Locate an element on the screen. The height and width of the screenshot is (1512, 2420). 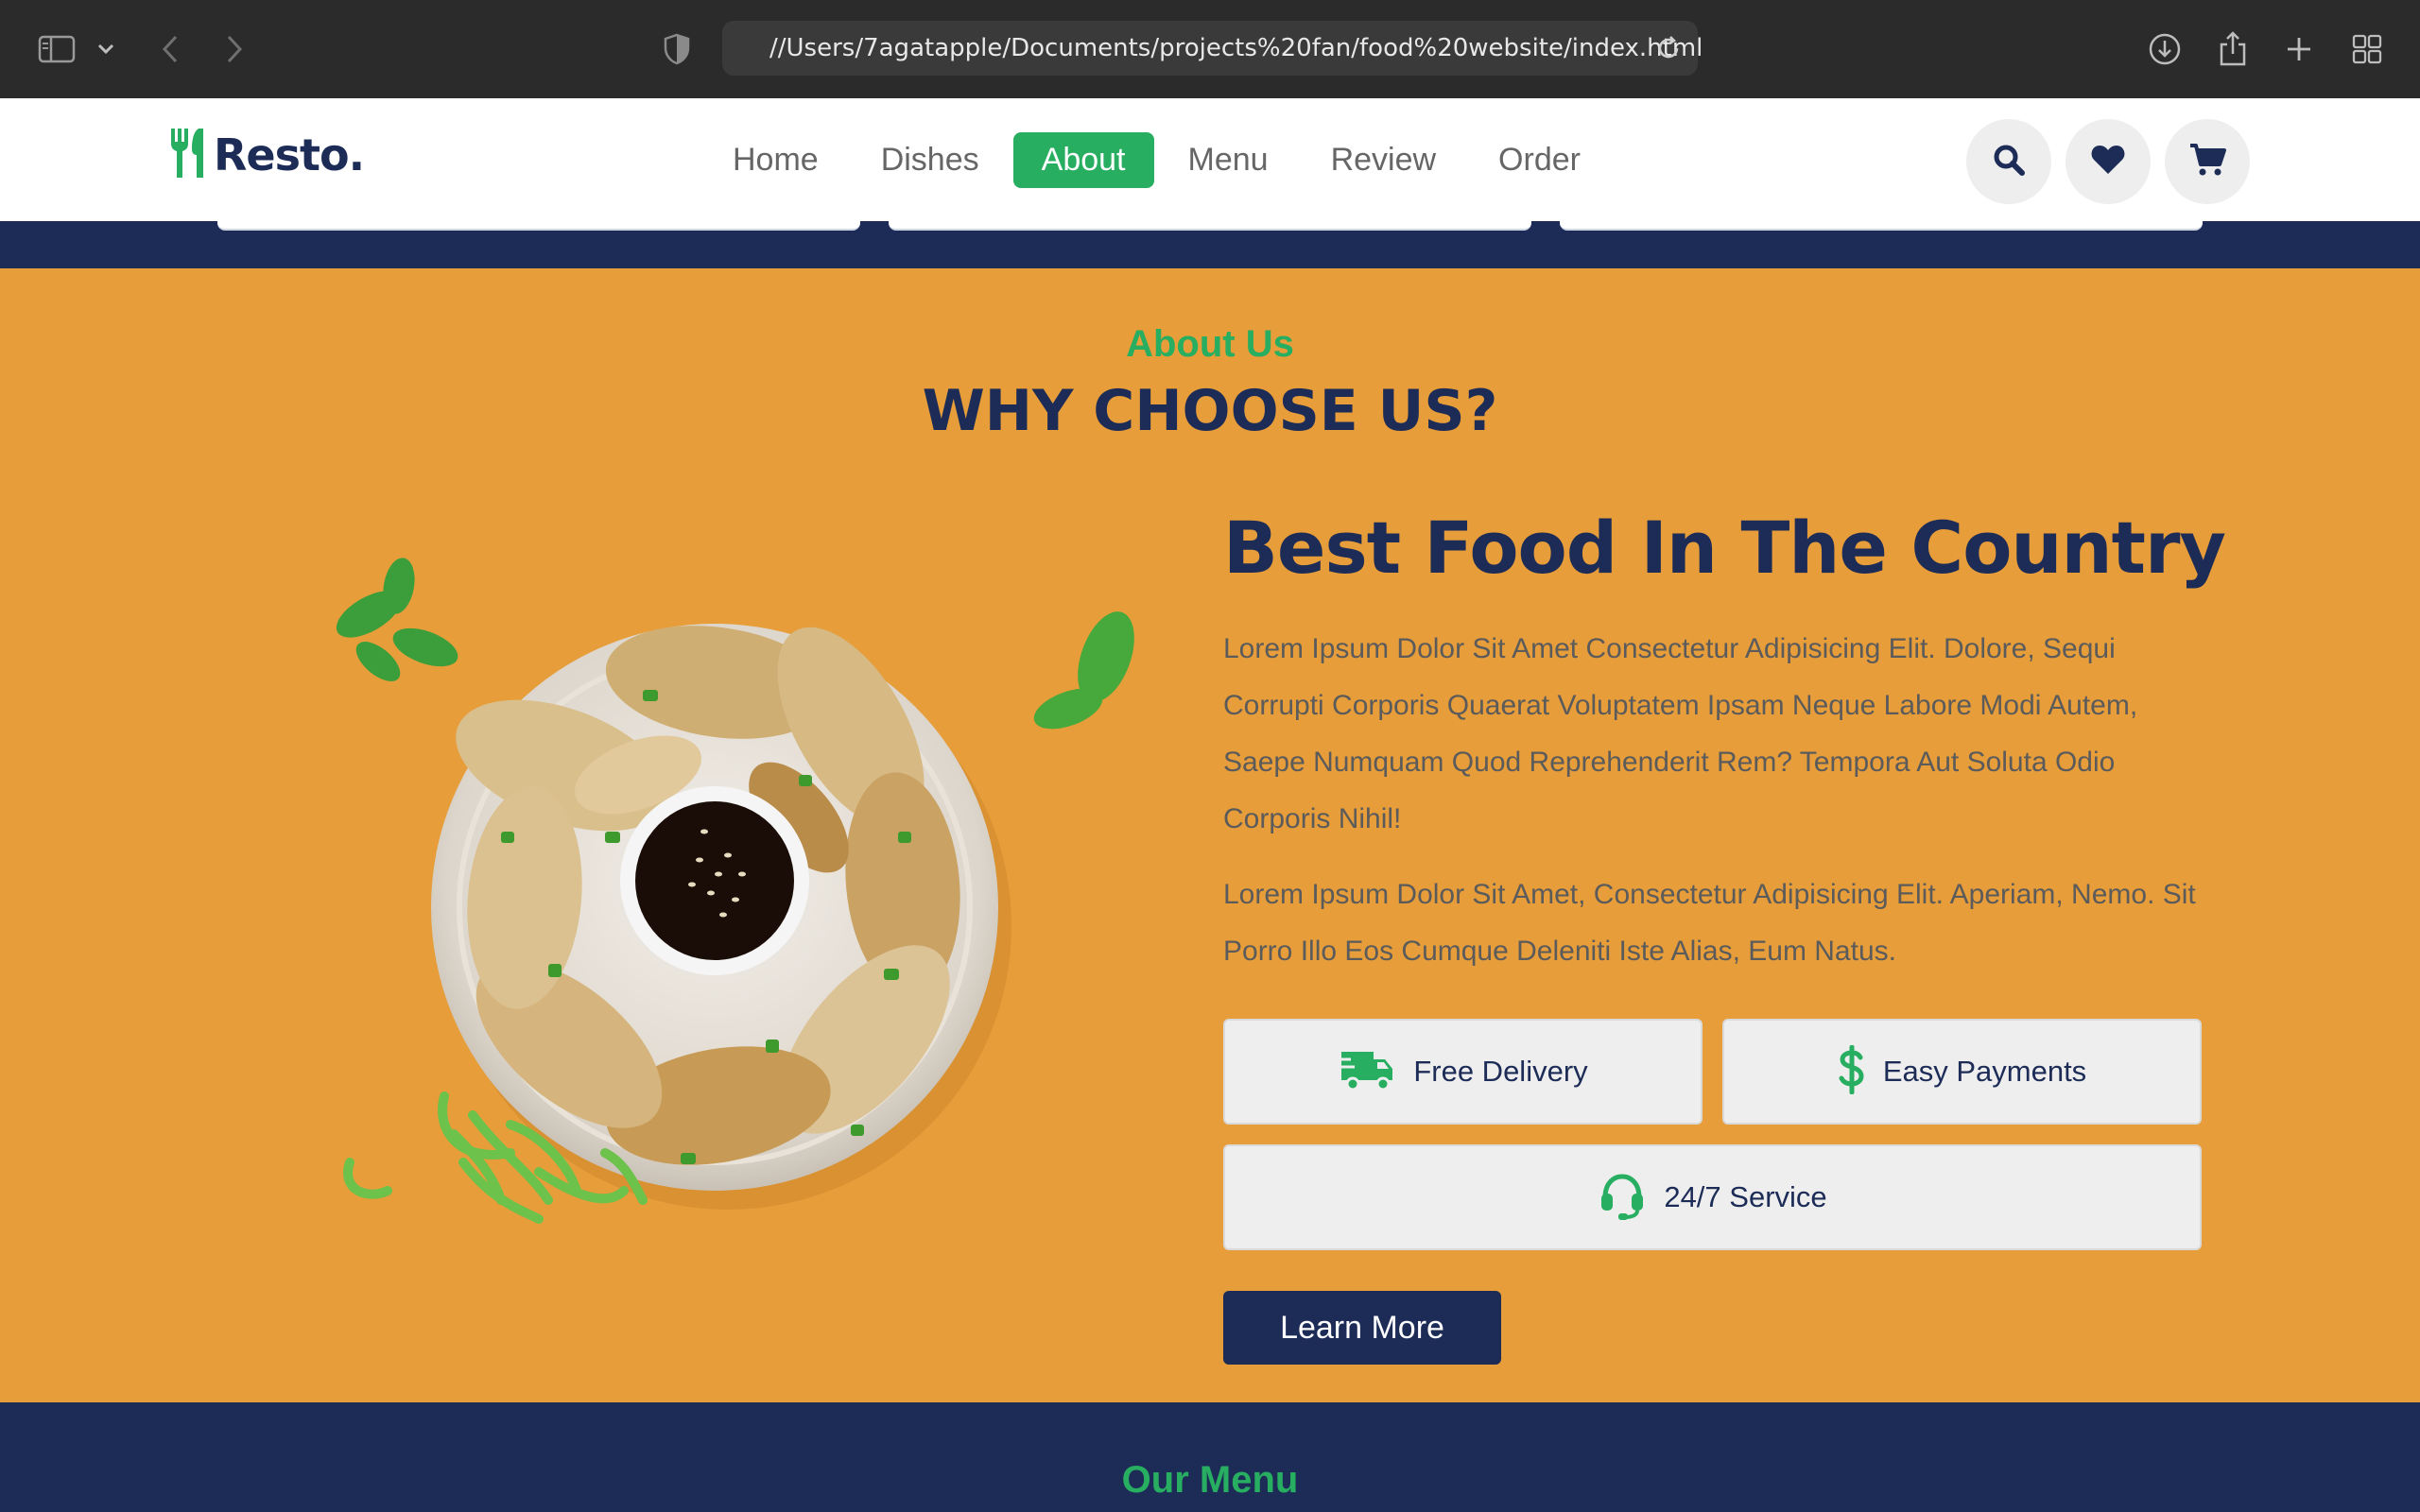
search-button is located at coordinates (2008, 161).